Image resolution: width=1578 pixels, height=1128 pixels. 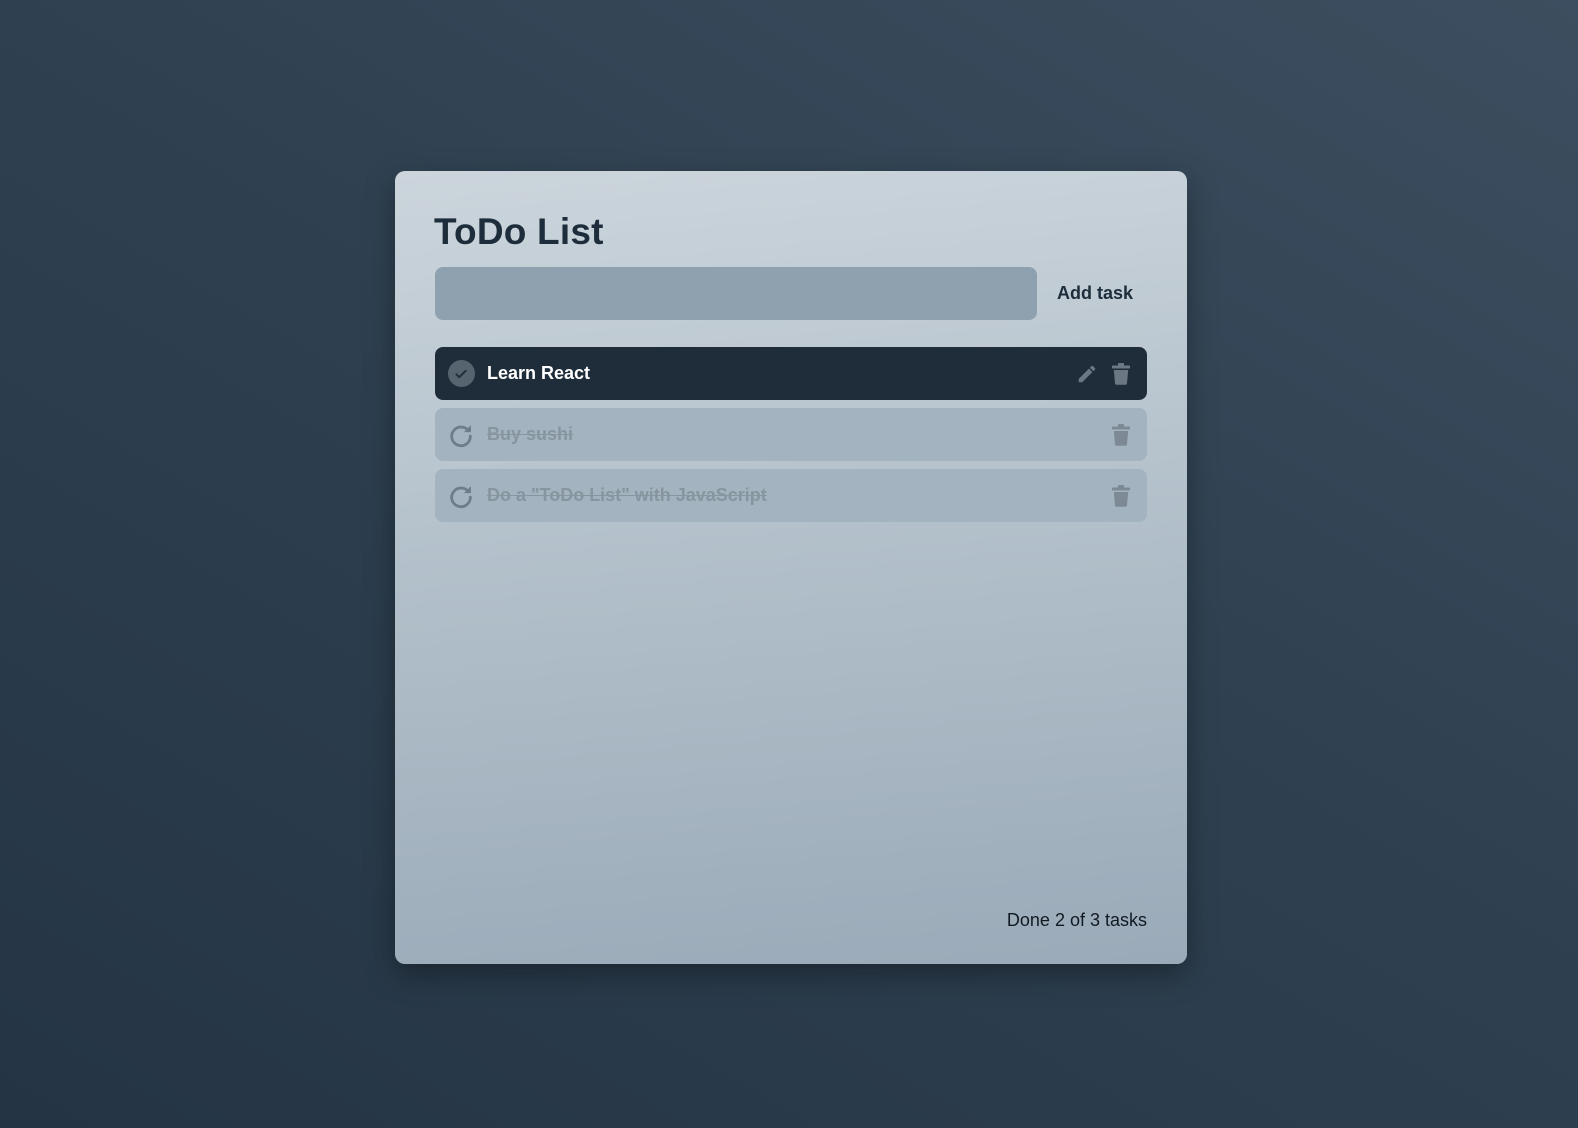 What do you see at coordinates (627, 495) in the screenshot?
I see `task-label: Do a "ToDo List" with JavaScript` at bounding box center [627, 495].